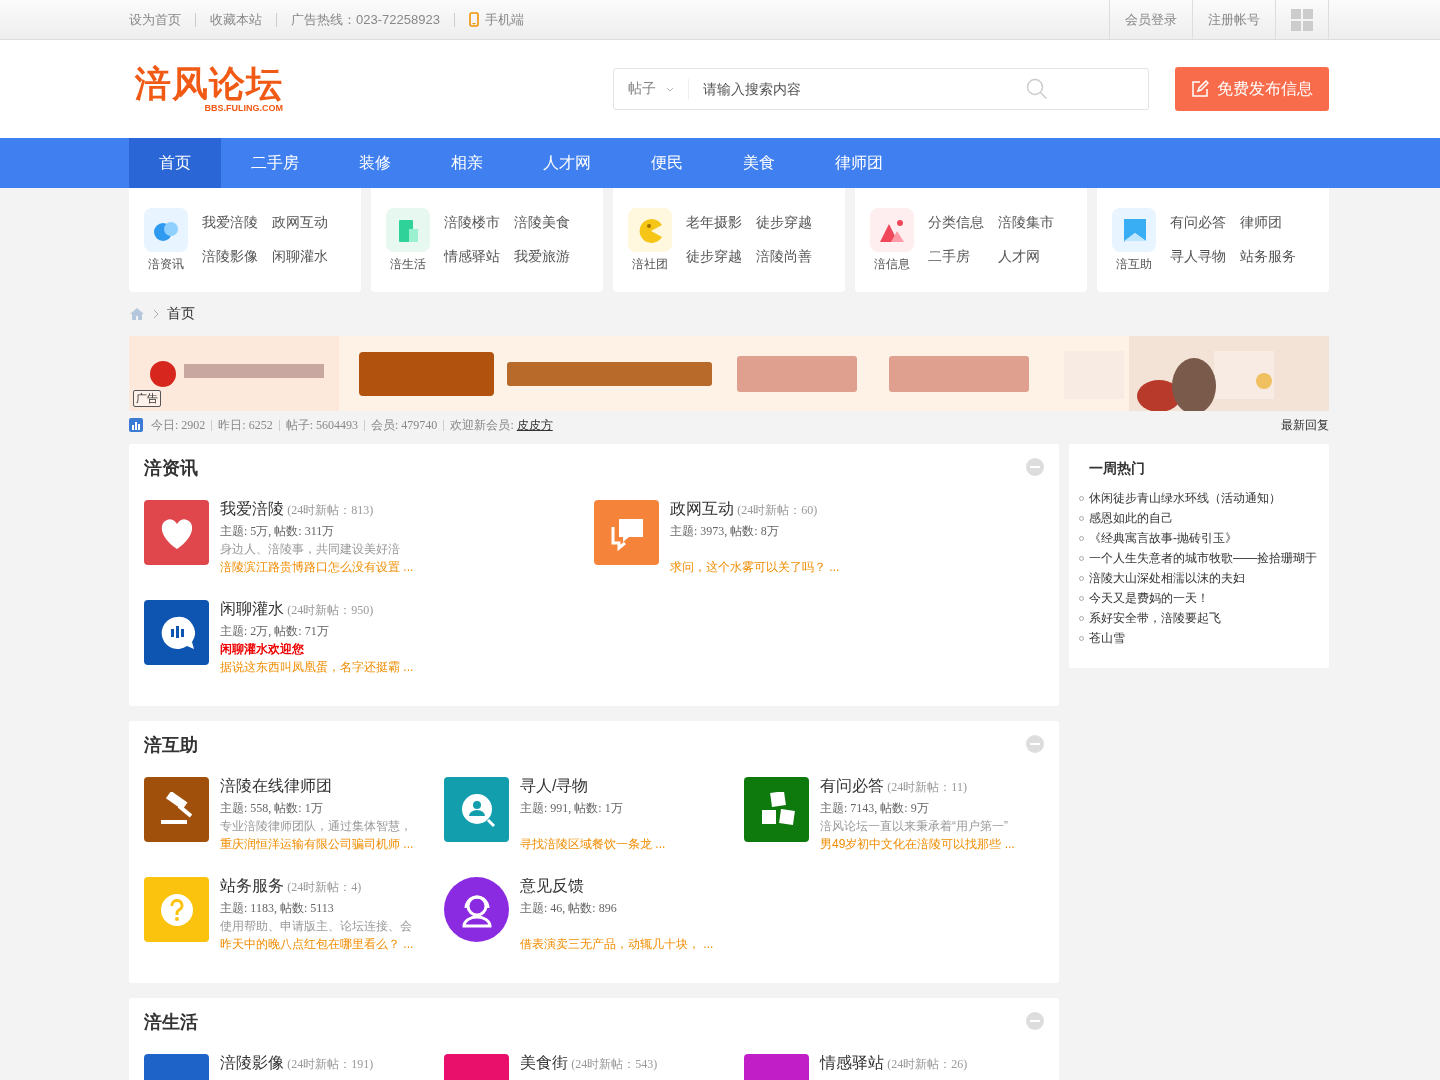 This screenshot has height=1080, width=1440. Describe the element at coordinates (667, 163) in the screenshot. I see `nav-tab: 便民` at that location.